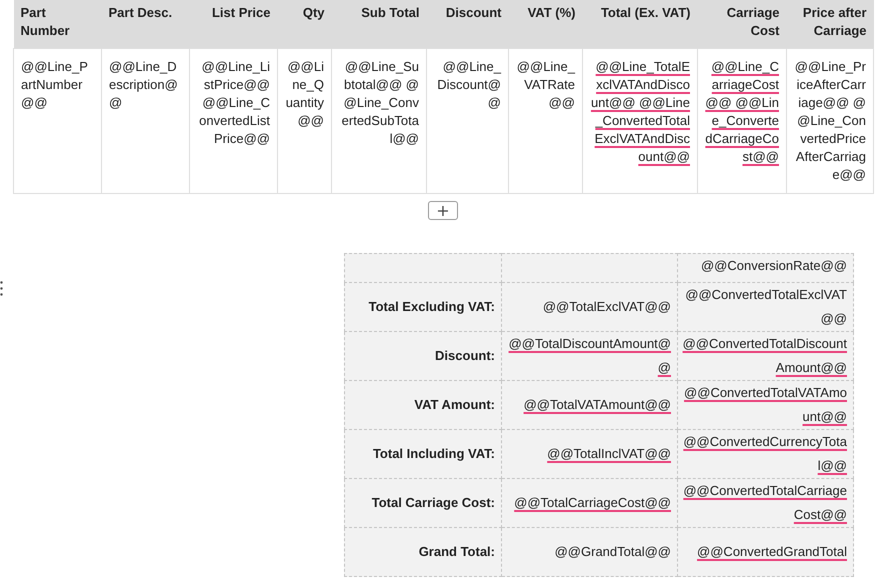  I want to click on summary-value: @@ConversionRate@@, so click(773, 265).